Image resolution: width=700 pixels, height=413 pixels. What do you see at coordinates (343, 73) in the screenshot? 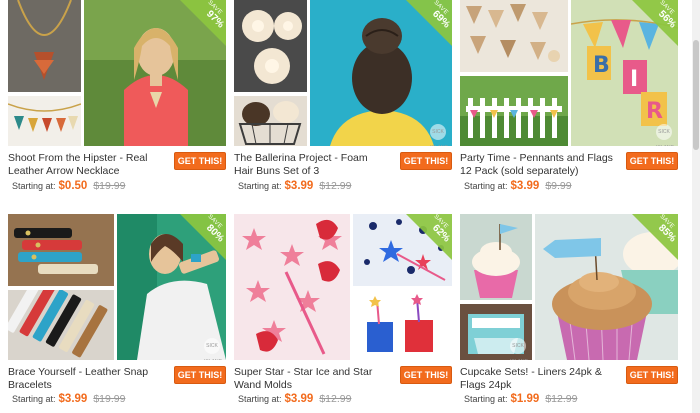
I see `product-images: SICK ISLAND SAVE 69%` at bounding box center [343, 73].